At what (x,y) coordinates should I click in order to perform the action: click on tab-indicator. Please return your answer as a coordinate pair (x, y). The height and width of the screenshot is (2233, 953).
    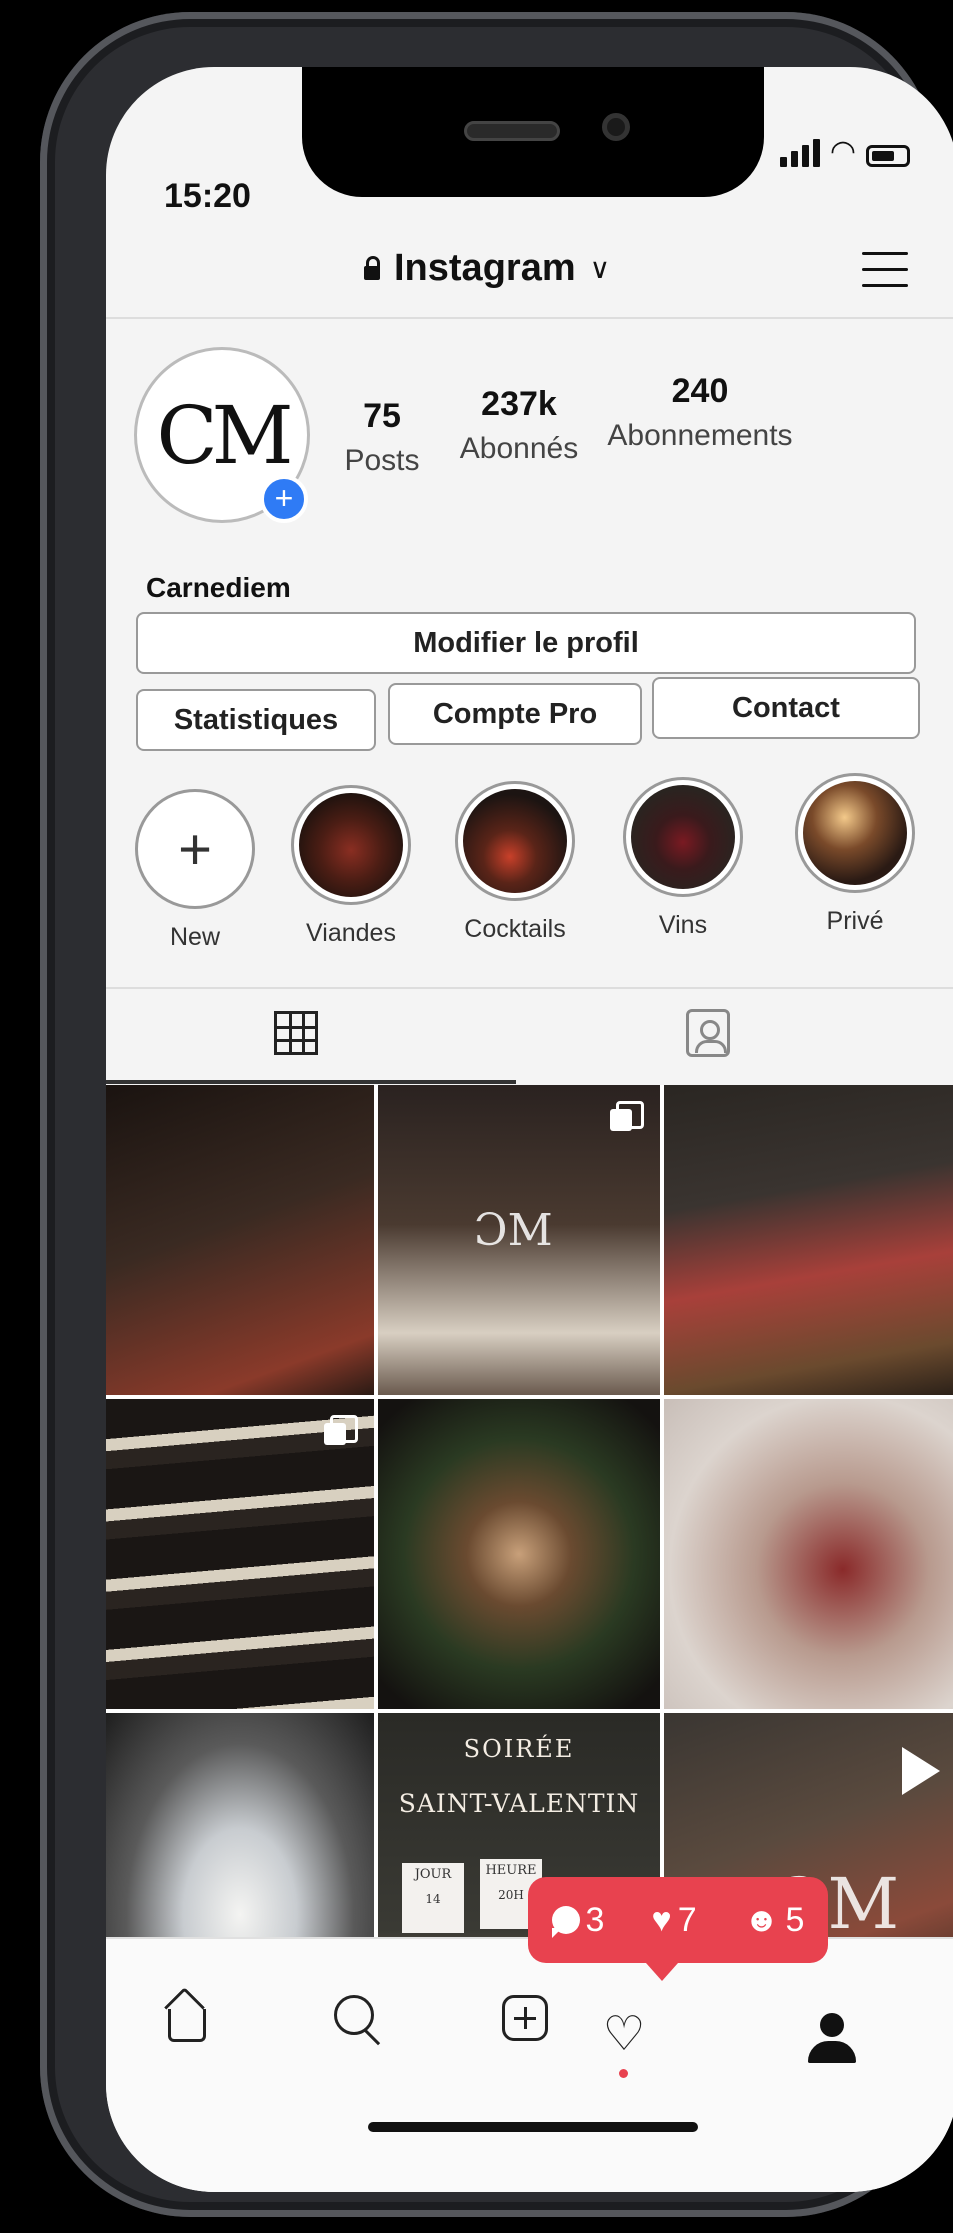
    Looking at the image, I should click on (311, 1082).